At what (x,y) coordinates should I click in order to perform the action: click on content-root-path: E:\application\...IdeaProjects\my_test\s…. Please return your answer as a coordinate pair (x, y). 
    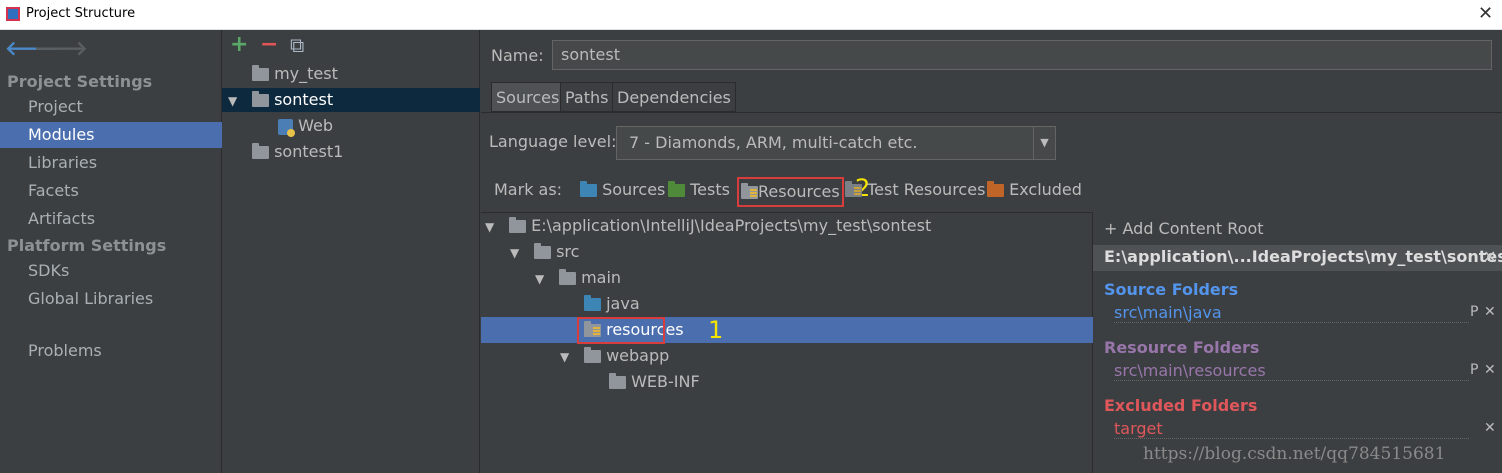
    Looking at the image, I should click on (1303, 256).